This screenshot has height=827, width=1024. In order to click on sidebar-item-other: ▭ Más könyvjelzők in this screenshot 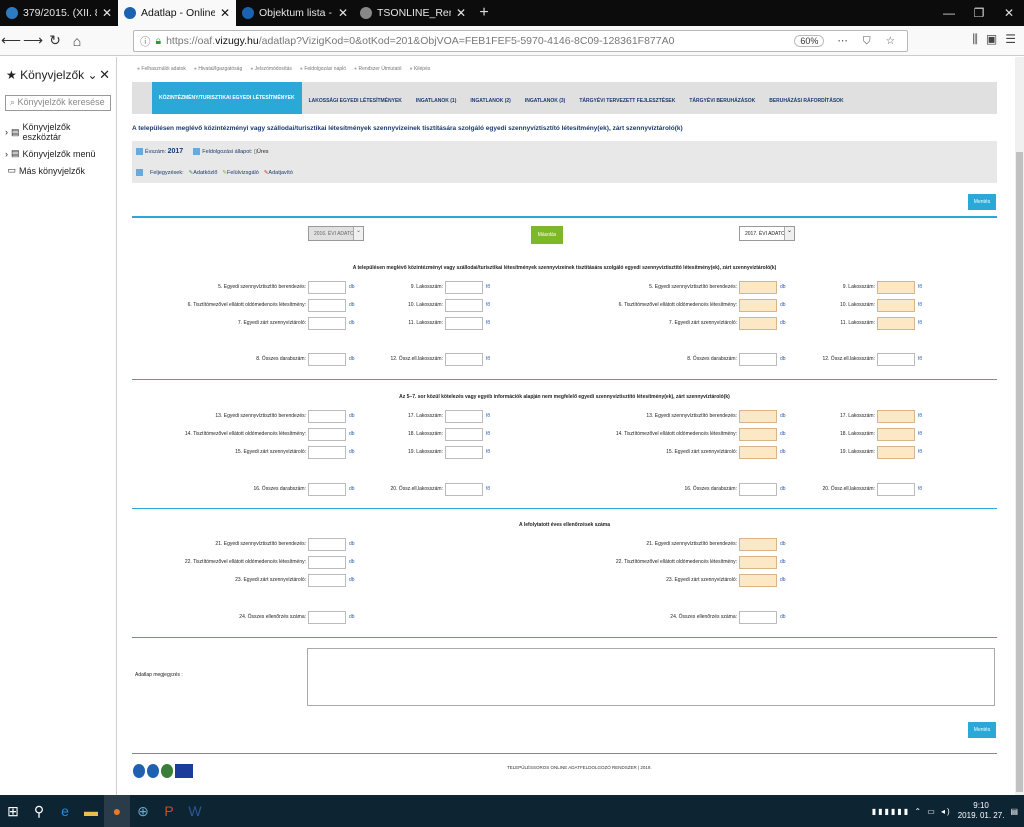, I will do `click(58, 170)`.